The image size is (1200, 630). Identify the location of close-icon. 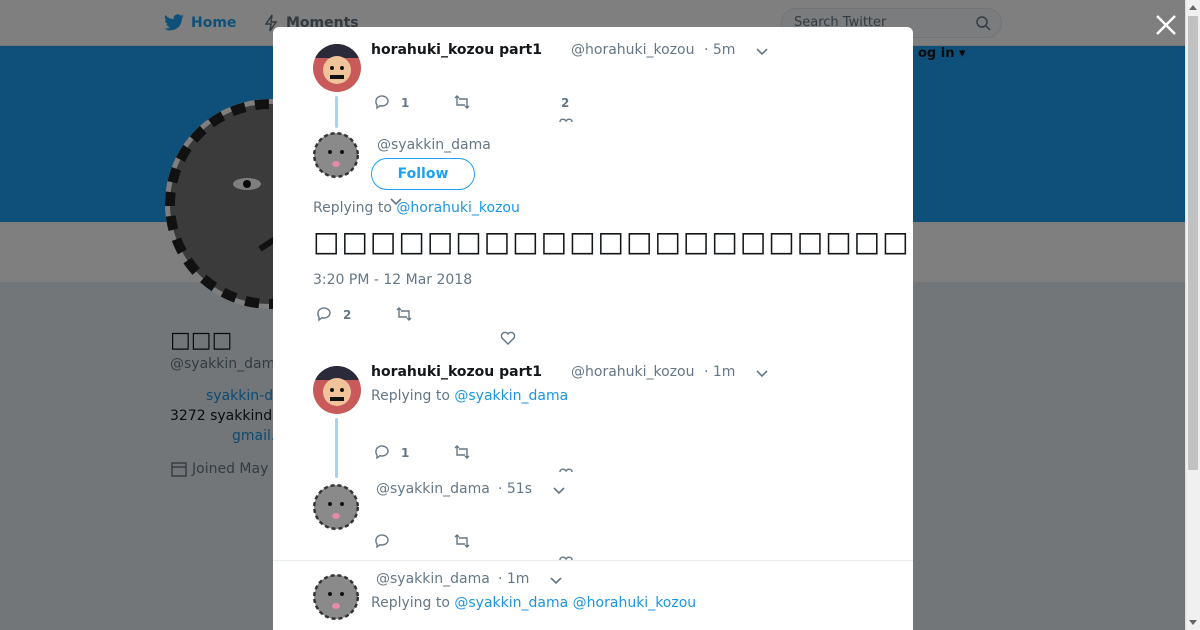
(1166, 25).